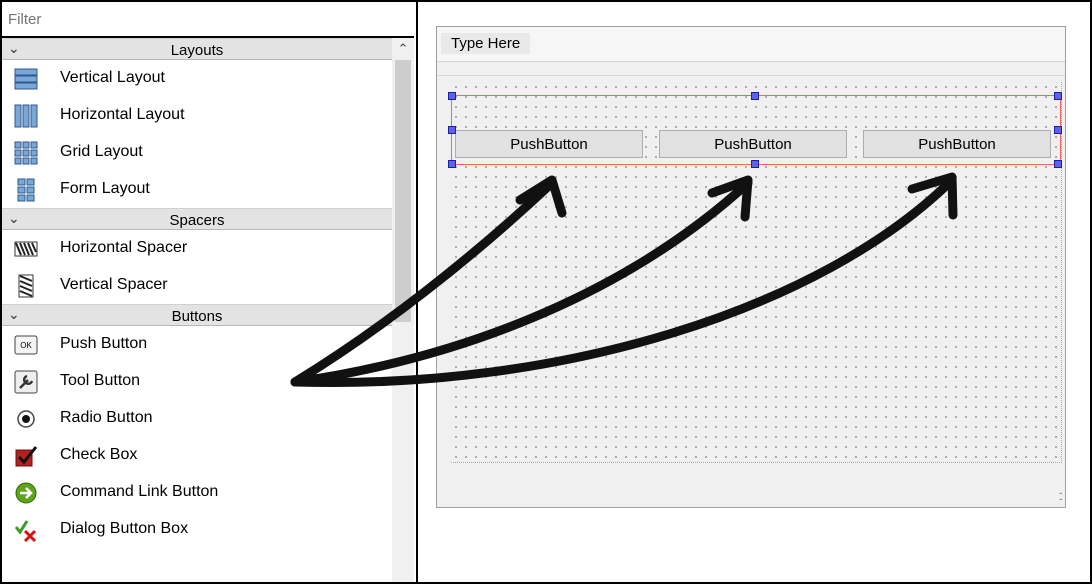 The width and height of the screenshot is (1092, 584). I want to click on category-label: Spacers, so click(197, 220).